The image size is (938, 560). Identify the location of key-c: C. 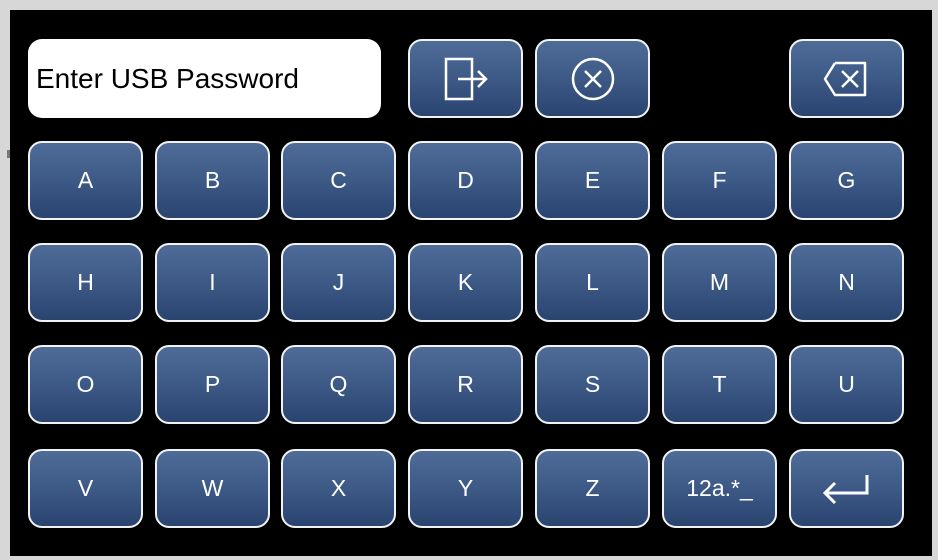
(338, 180).